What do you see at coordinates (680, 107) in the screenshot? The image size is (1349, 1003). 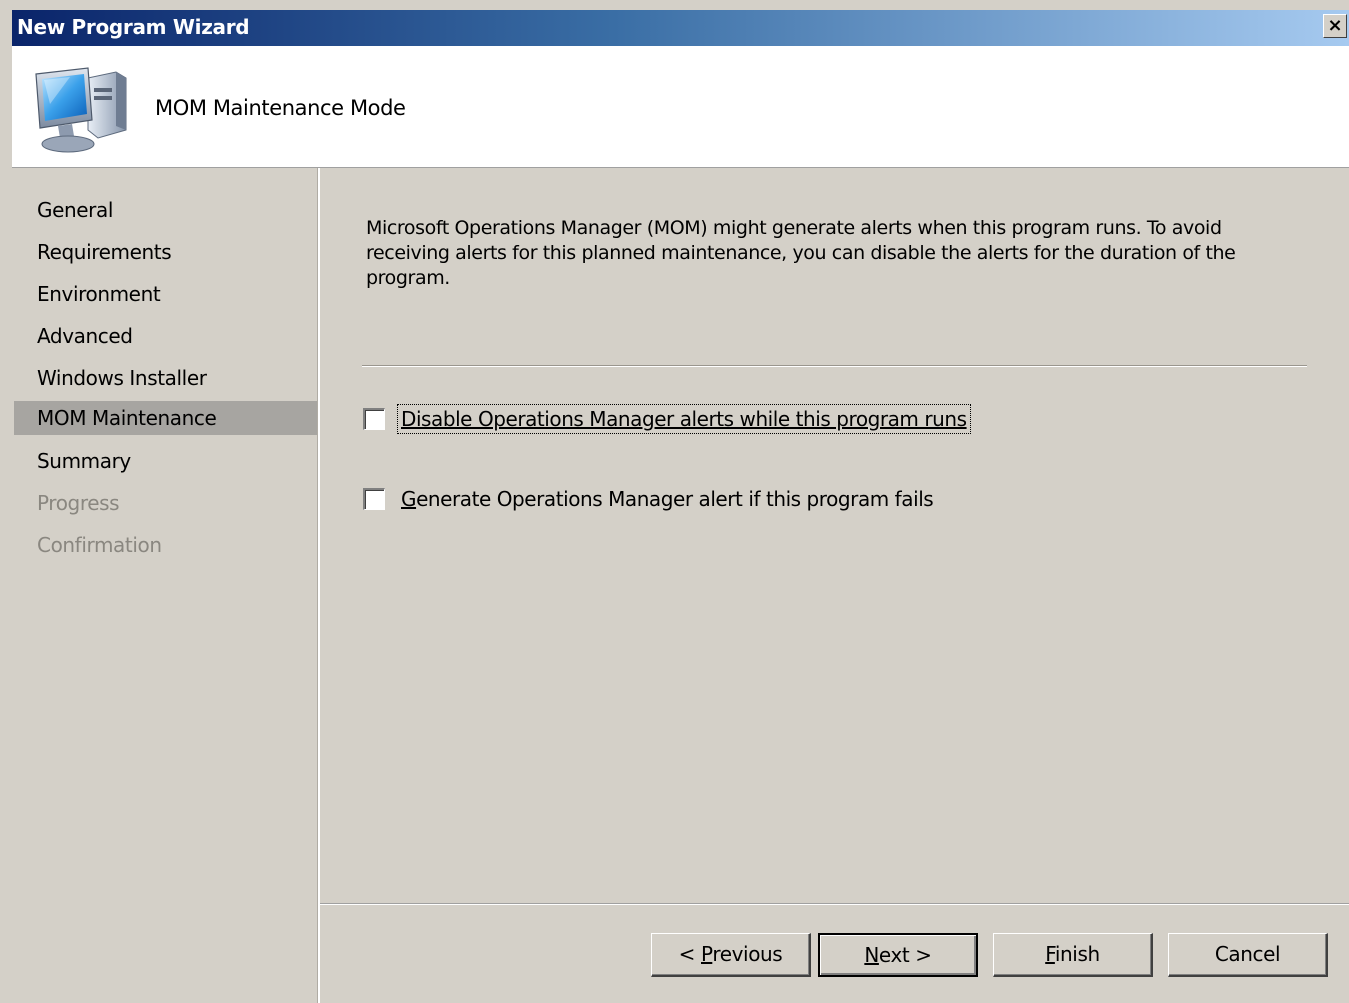 I see `header-banner: MOM Maintenance Mode` at bounding box center [680, 107].